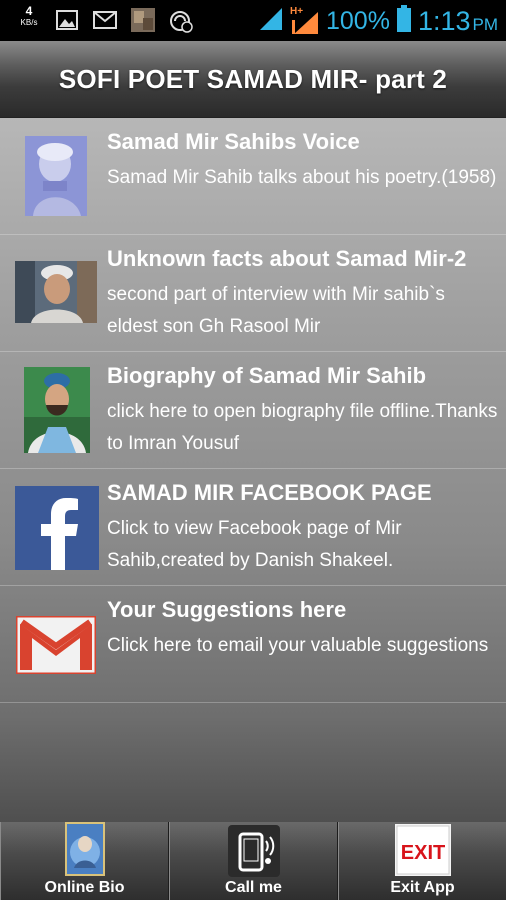 The height and width of the screenshot is (900, 506). What do you see at coordinates (253, 887) in the screenshot?
I see `call-me-label: Call me` at bounding box center [253, 887].